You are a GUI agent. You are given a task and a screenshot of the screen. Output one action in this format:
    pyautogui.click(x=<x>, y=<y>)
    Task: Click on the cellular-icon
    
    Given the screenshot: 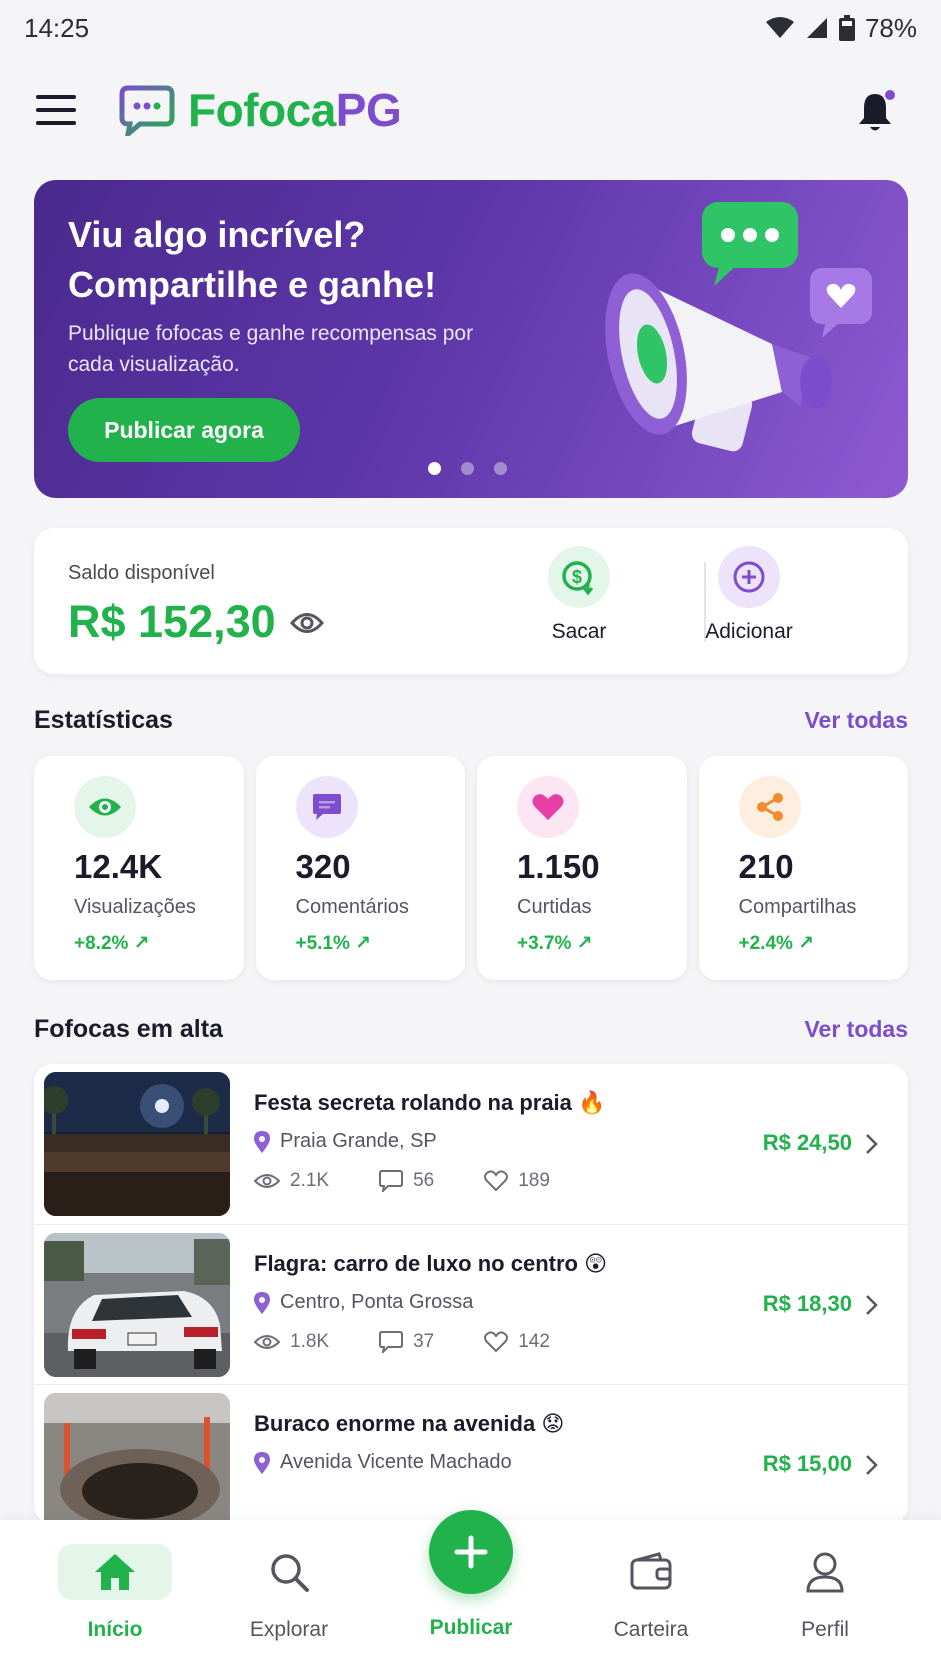 What is the action you would take?
    pyautogui.click(x=816, y=28)
    